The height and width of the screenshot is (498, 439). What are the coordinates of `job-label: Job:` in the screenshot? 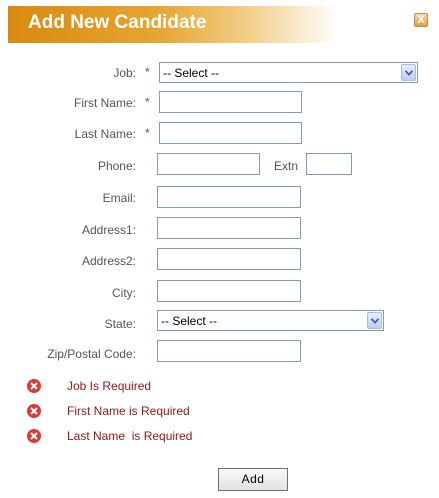 It's located at (124, 73).